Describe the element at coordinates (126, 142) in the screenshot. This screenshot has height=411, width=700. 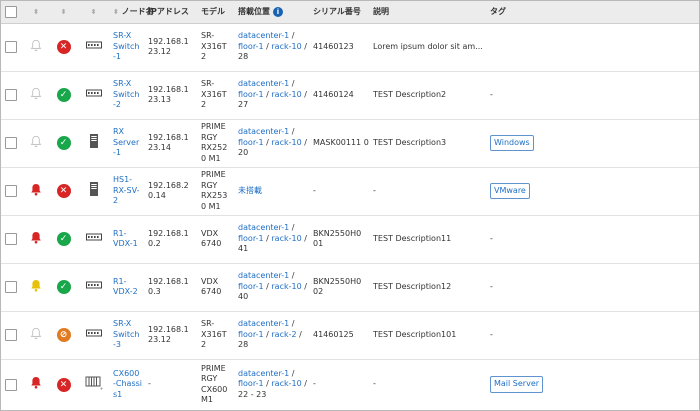
I see `node-name-link: RX Server -1` at that location.